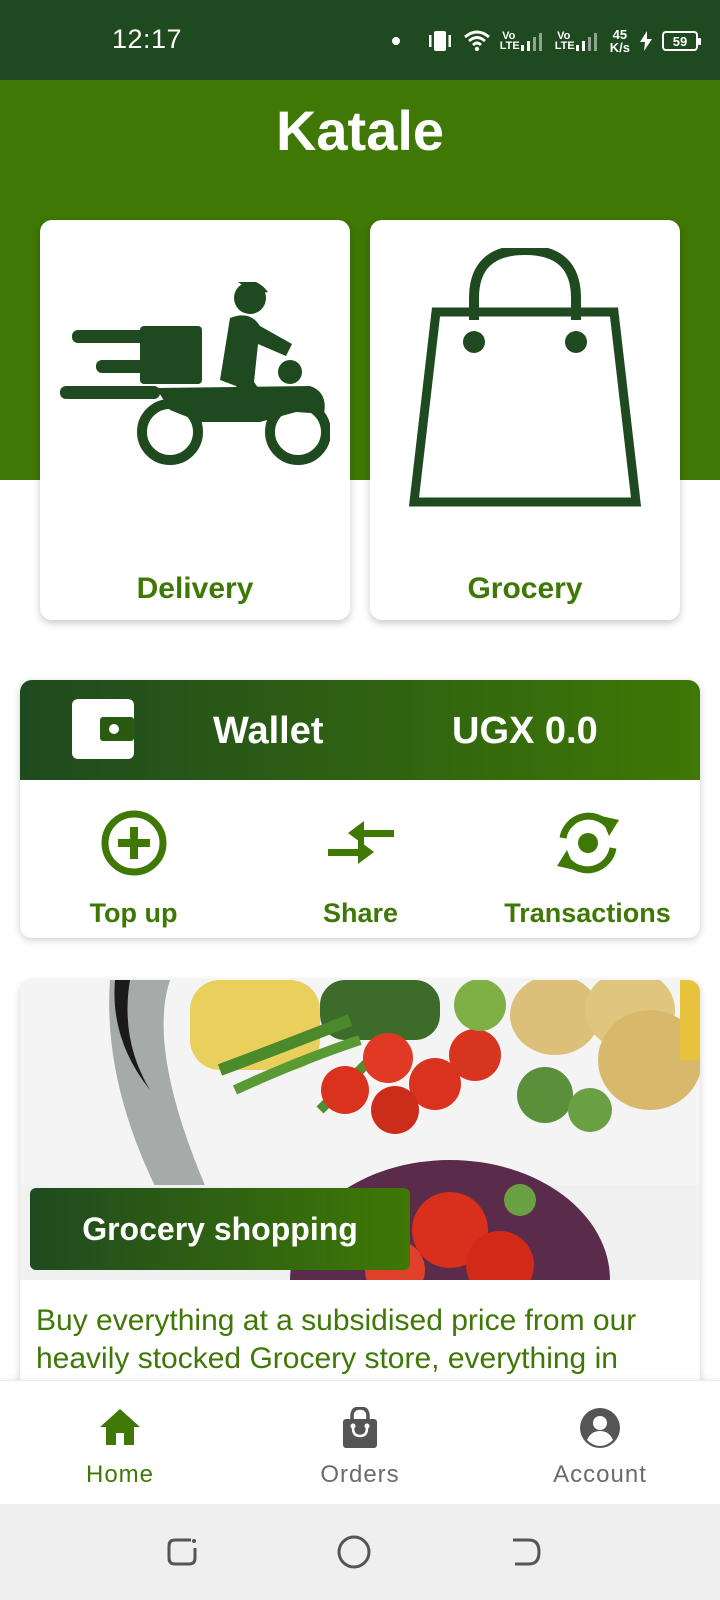 The image size is (720, 1600). I want to click on refresh-cycle-icon, so click(587, 843).